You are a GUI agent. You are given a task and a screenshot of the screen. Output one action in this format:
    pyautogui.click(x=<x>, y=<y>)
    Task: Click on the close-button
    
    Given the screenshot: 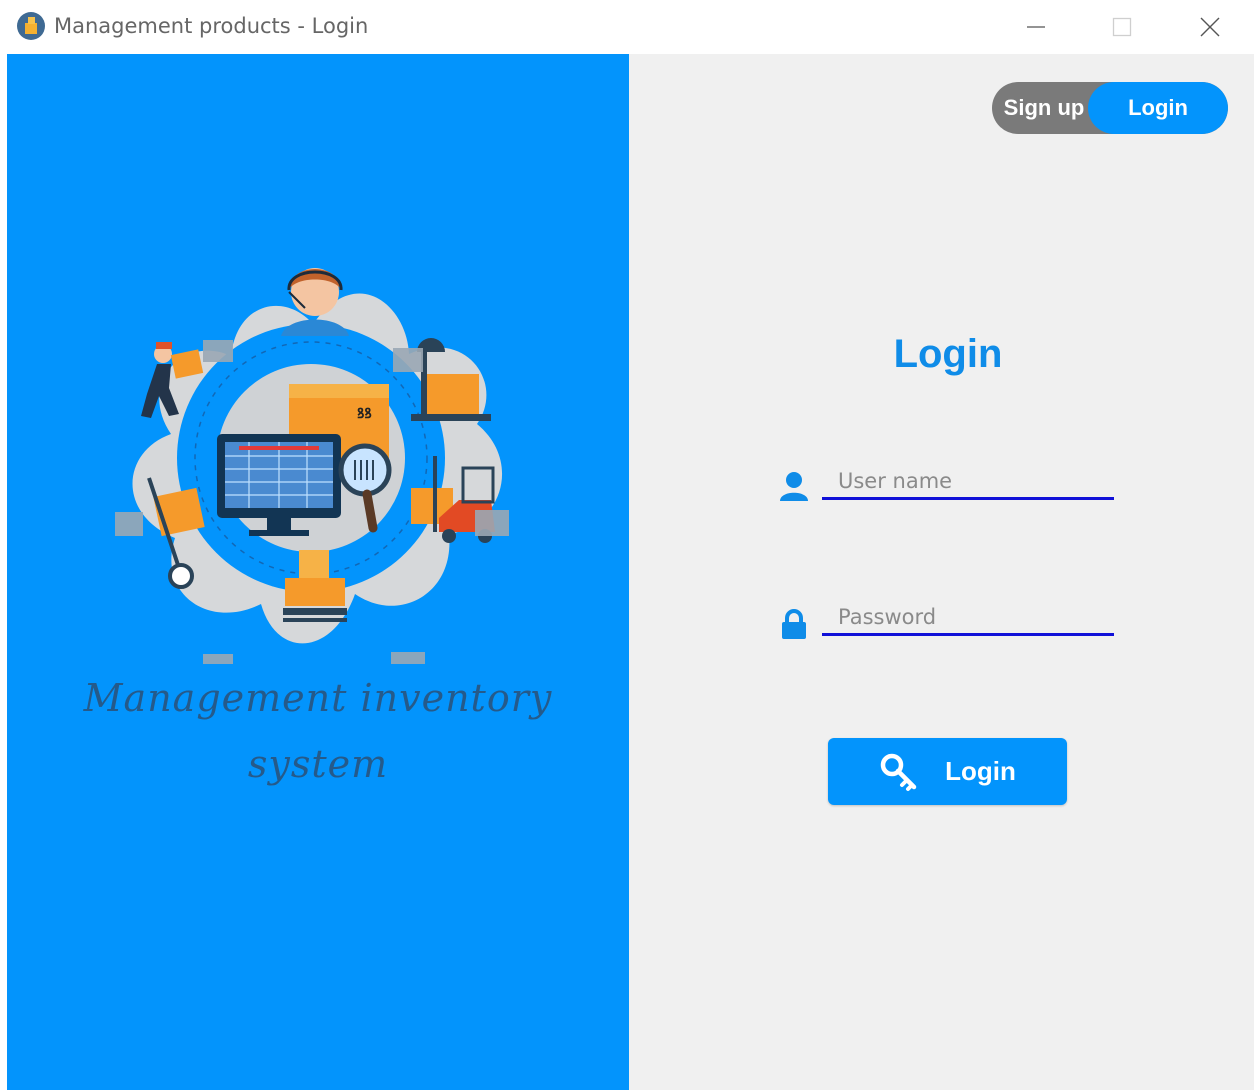 What is the action you would take?
    pyautogui.click(x=1210, y=27)
    